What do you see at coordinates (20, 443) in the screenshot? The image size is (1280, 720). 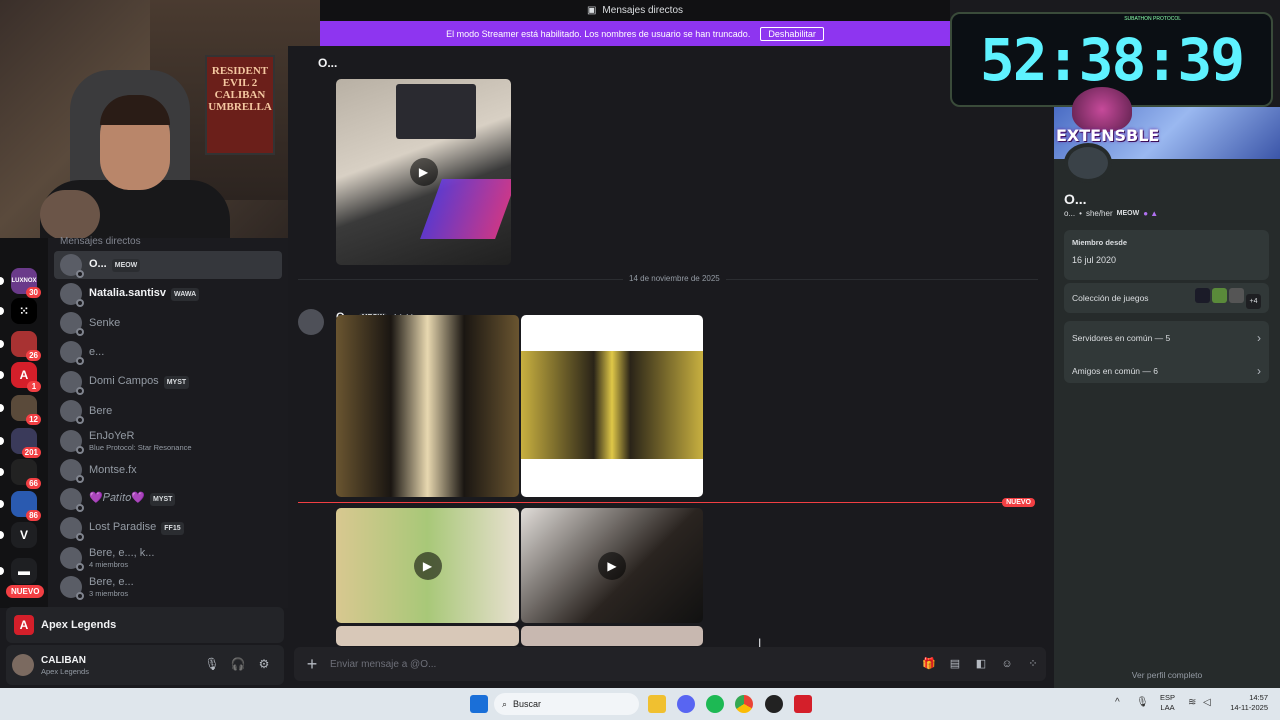 I see `server-icon: 201` at bounding box center [20, 443].